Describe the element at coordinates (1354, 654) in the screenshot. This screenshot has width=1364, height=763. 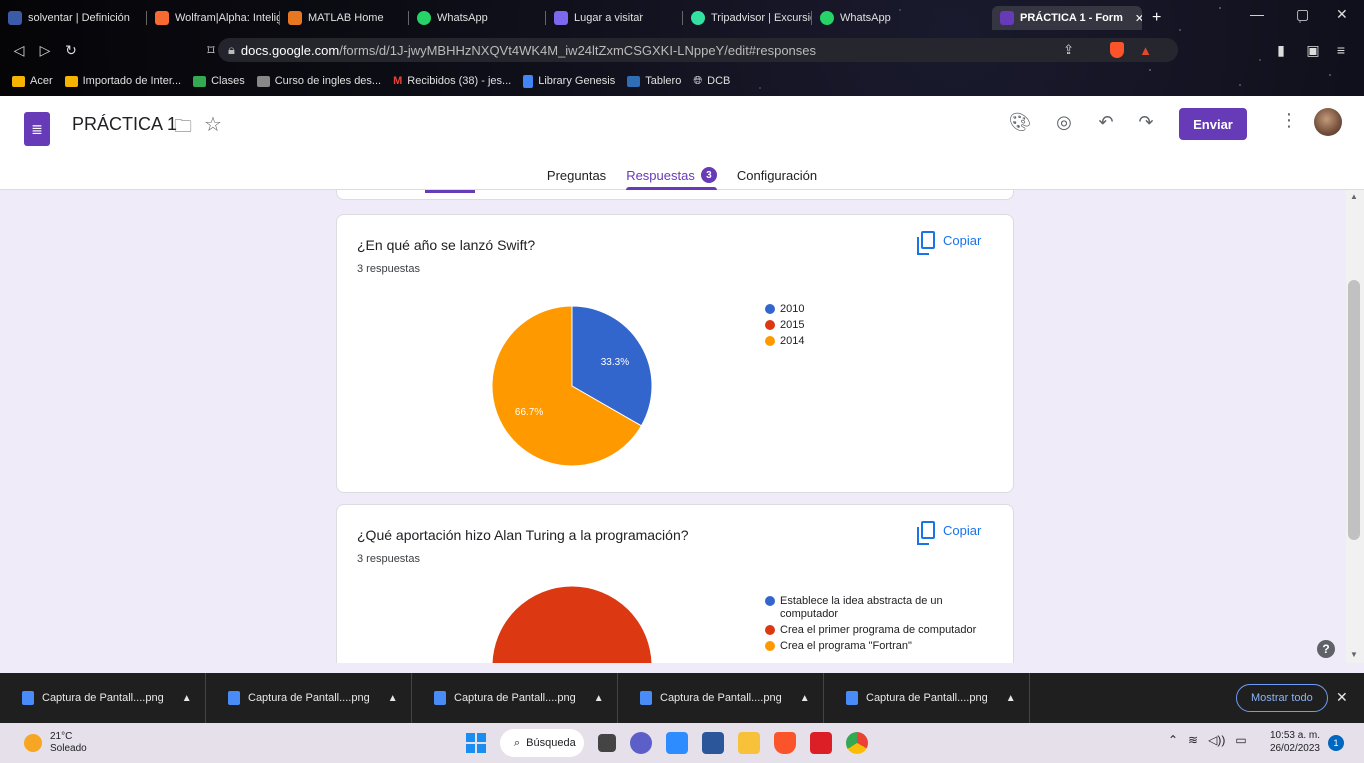
I see `scroll-down-icon: ▼` at that location.